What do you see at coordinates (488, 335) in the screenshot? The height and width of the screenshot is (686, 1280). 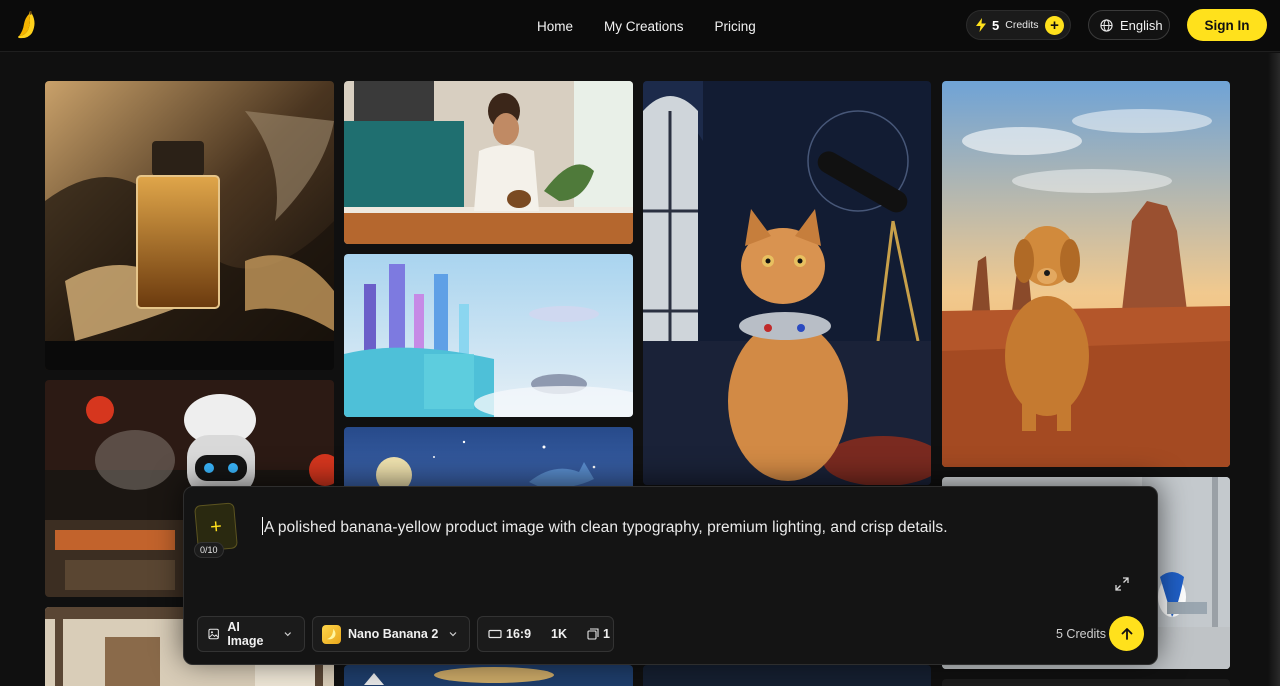 I see `gallery-tile-fantasy-sky-city` at bounding box center [488, 335].